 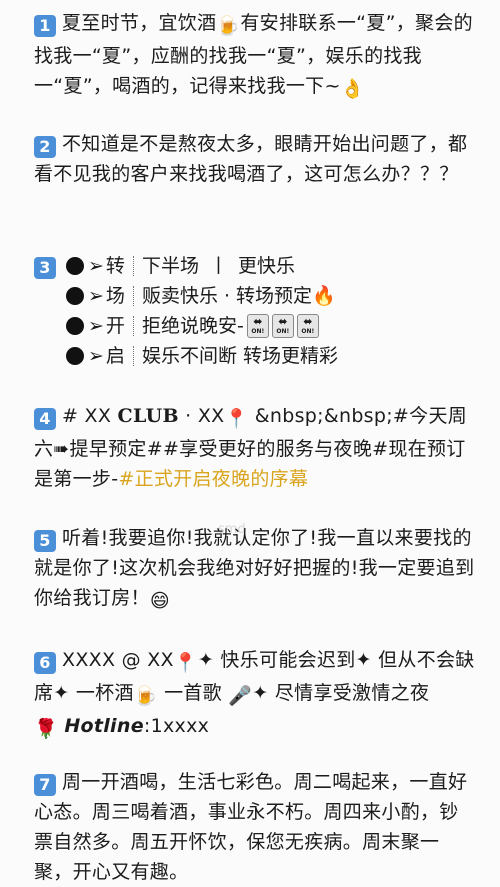 I want to click on club-name: CLUB, so click(x=148, y=416).